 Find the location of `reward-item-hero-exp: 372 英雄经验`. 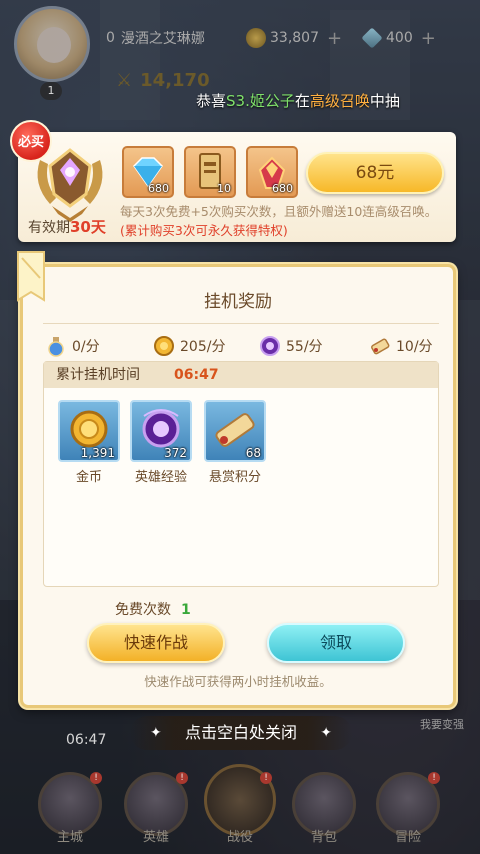

reward-item-hero-exp: 372 英雄经验 is located at coordinates (161, 442).